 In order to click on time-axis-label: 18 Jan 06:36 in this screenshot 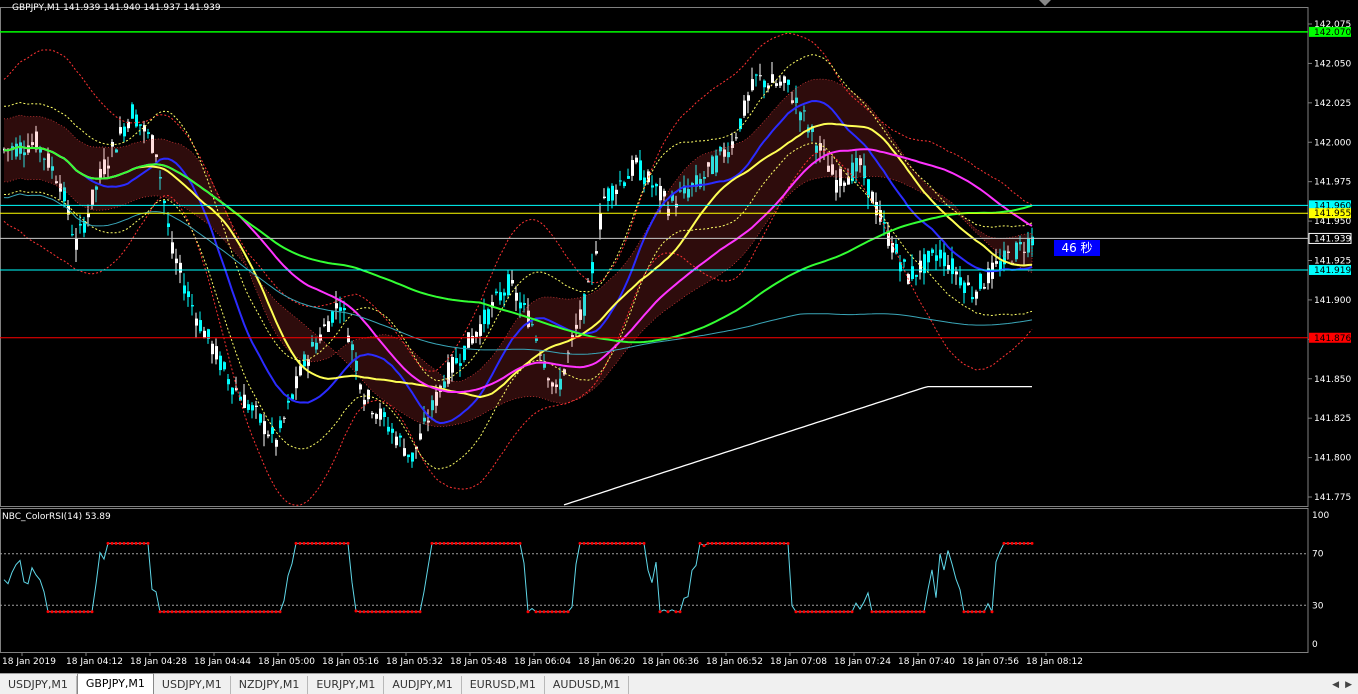, I will do `click(670, 662)`.